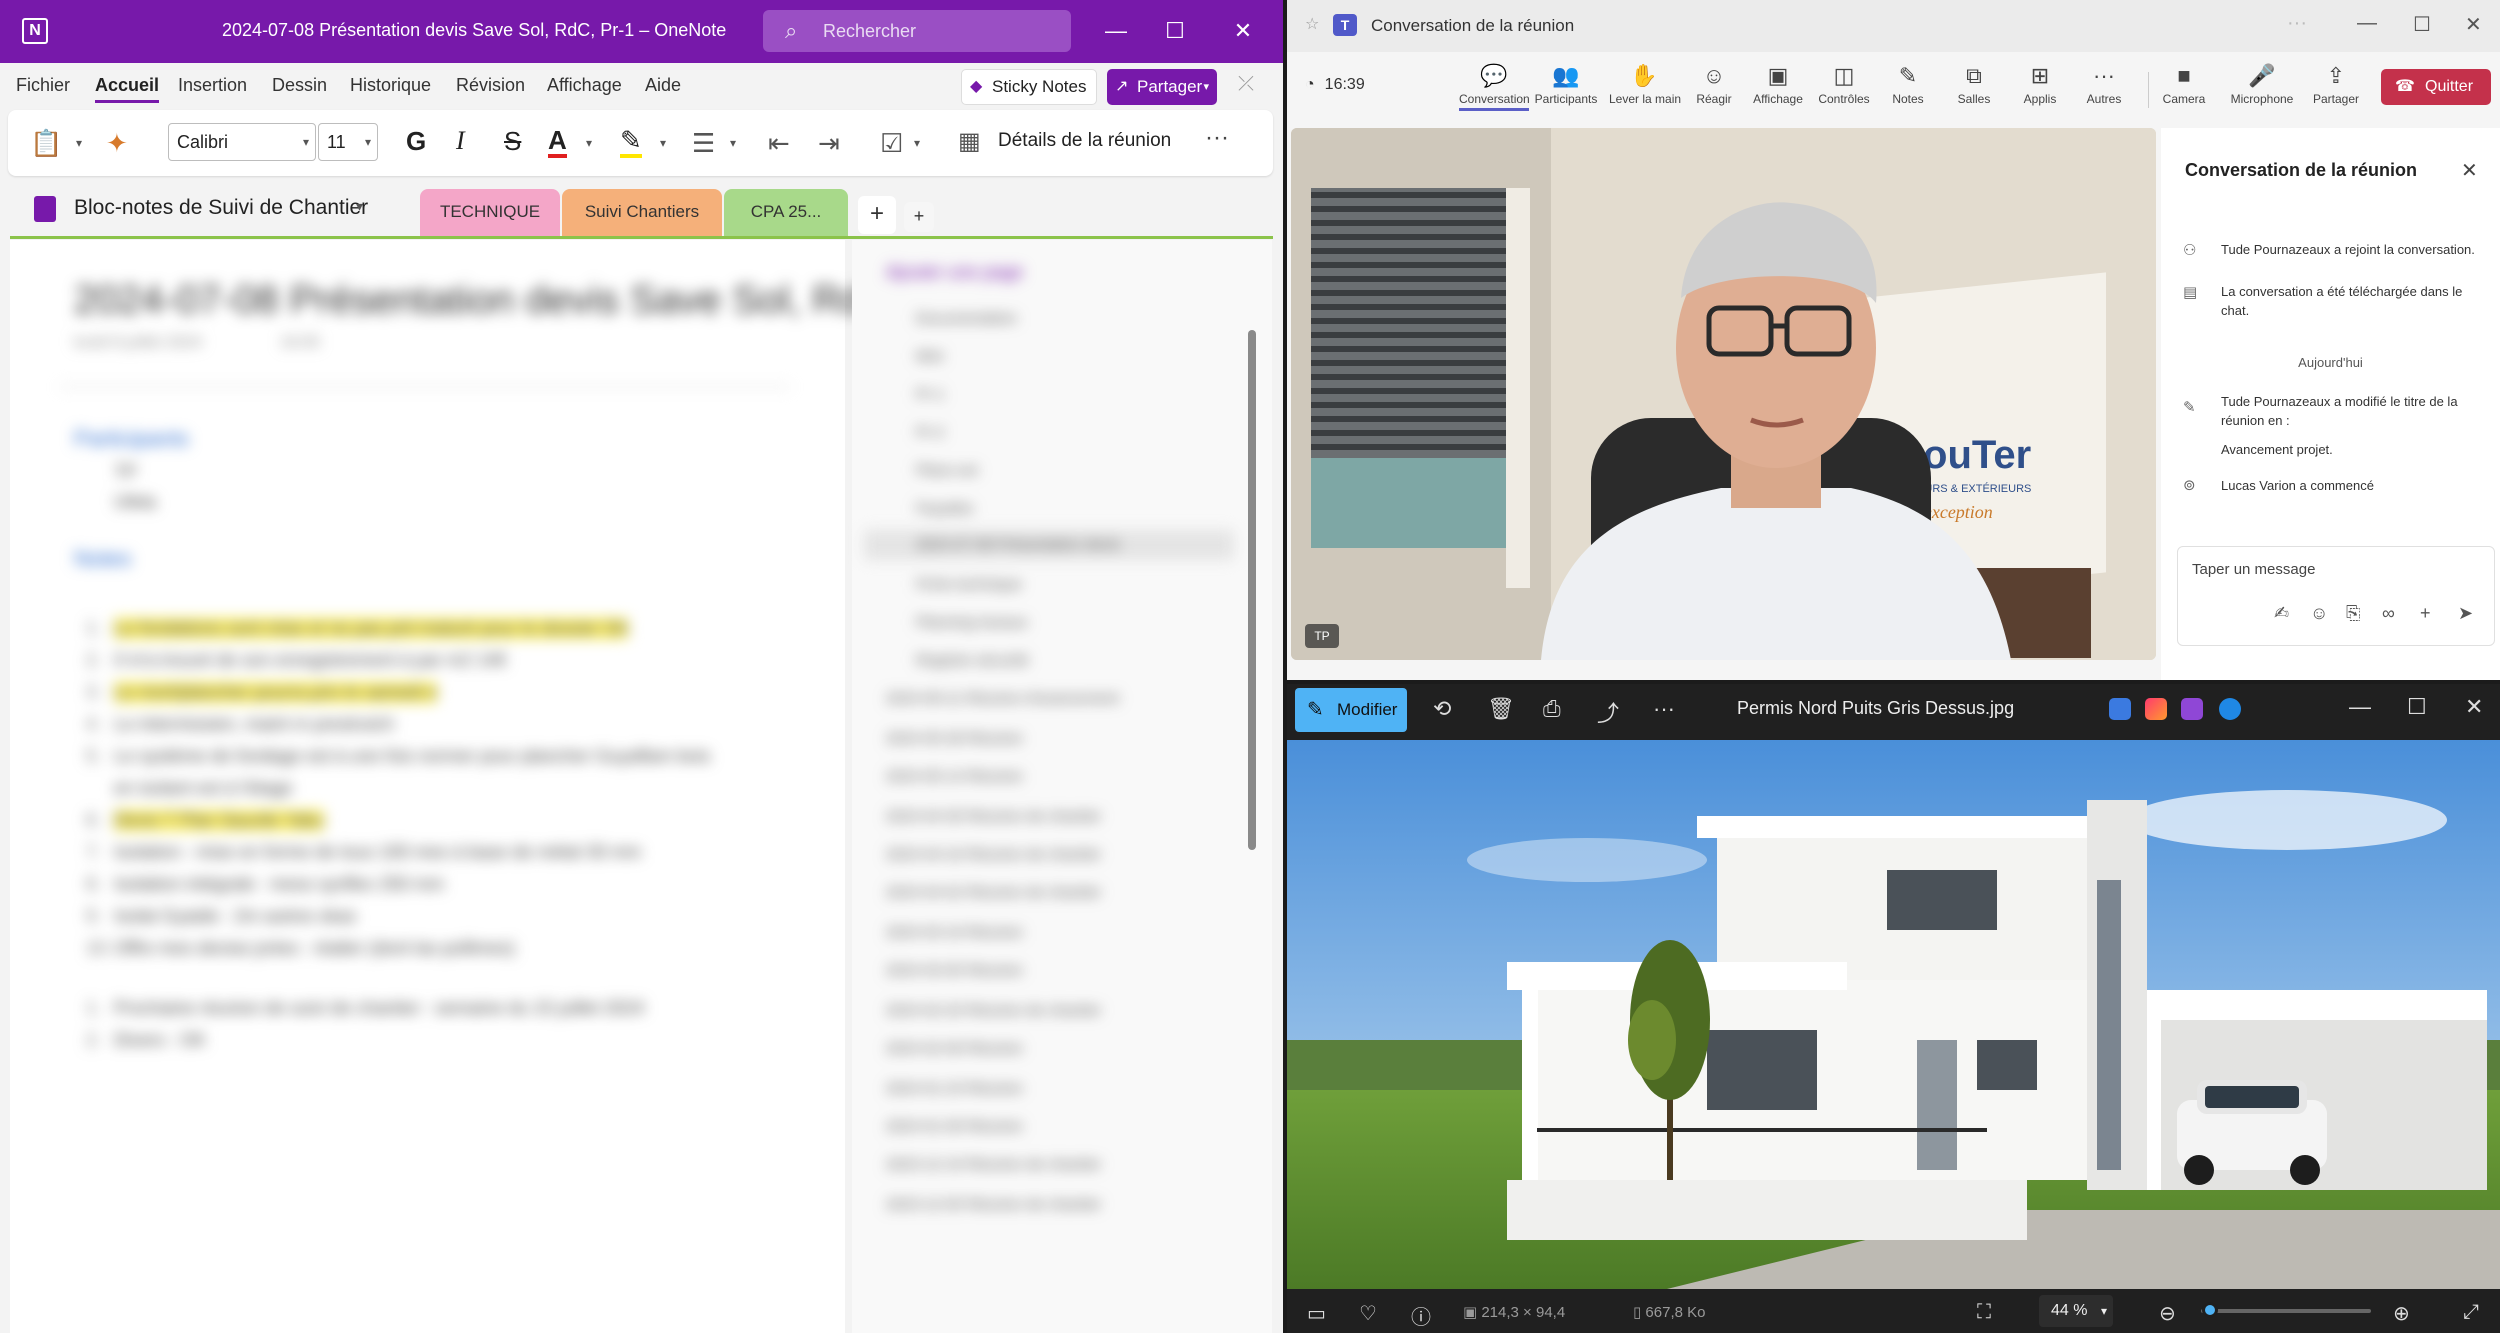 The width and height of the screenshot is (2500, 1333). I want to click on camera-button: ■ Camera, so click(2184, 84).